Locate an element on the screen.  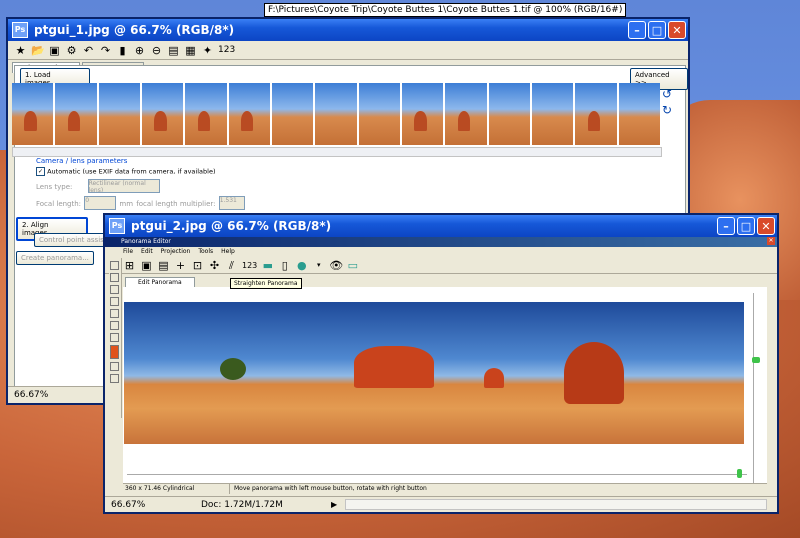
vertical-slider is located at coordinates (756, 388).